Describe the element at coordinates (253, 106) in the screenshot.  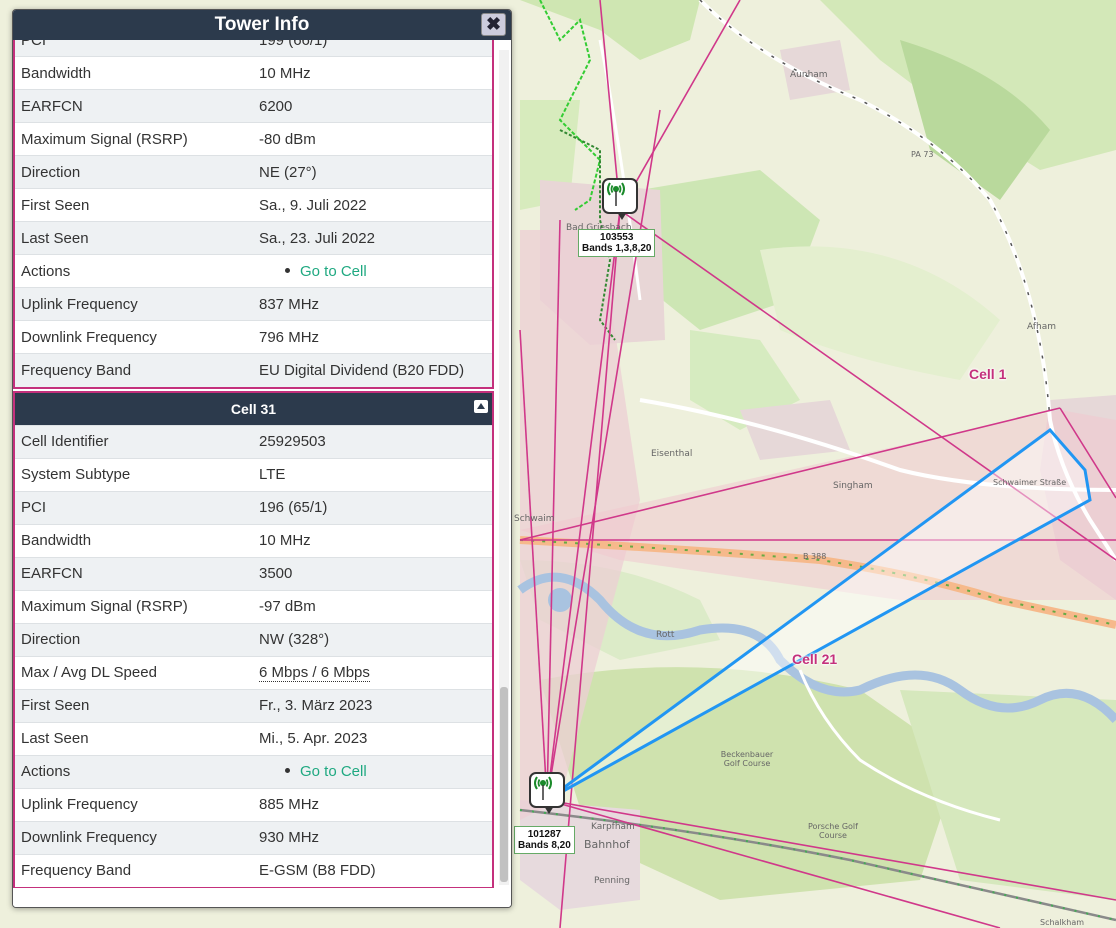
I see `detail-row: EARFCN 6200` at that location.